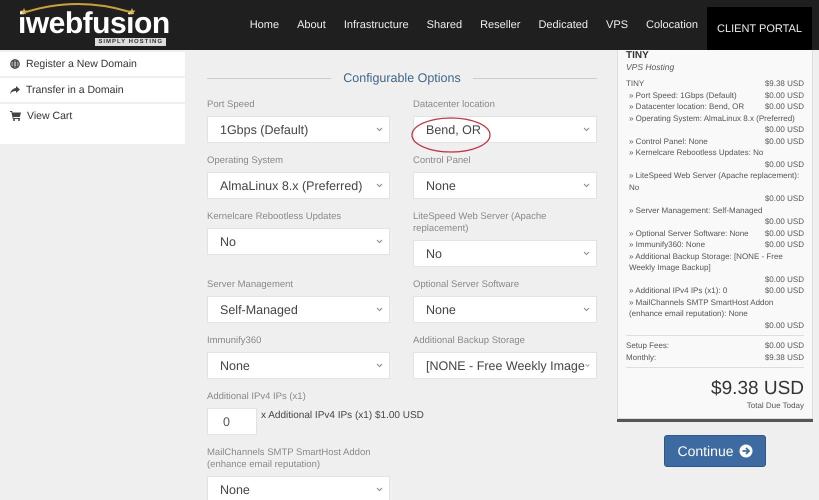 This screenshot has width=819, height=500. Describe the element at coordinates (469, 341) in the screenshot. I see `field-label: Additional Backup Storage` at that location.